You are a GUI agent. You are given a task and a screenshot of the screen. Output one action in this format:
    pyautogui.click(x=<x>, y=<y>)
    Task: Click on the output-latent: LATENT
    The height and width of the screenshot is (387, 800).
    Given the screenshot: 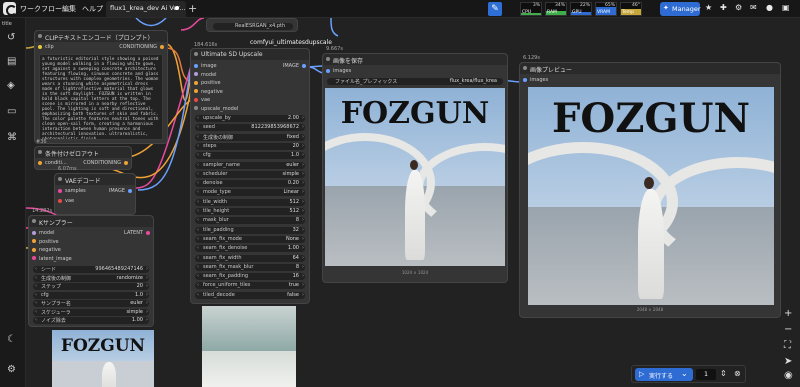 What is the action you would take?
    pyautogui.click(x=137, y=233)
    